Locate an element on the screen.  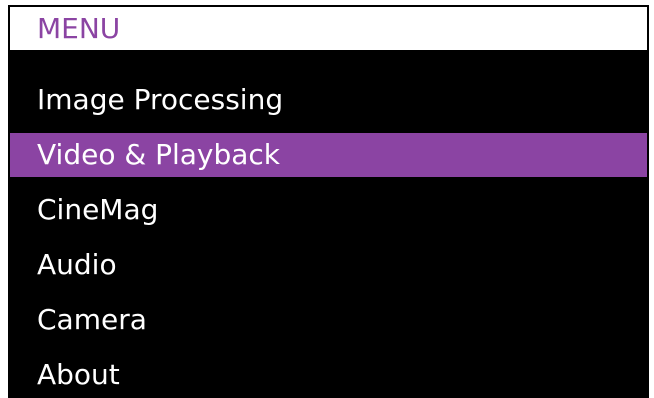
menu-item-label: Image Processing is located at coordinates (160, 99).